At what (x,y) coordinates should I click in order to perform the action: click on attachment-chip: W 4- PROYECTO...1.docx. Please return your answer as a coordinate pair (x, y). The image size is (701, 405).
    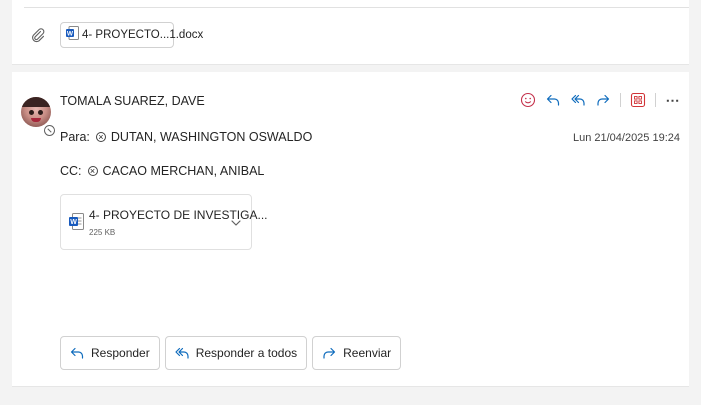
    Looking at the image, I should click on (131, 35).